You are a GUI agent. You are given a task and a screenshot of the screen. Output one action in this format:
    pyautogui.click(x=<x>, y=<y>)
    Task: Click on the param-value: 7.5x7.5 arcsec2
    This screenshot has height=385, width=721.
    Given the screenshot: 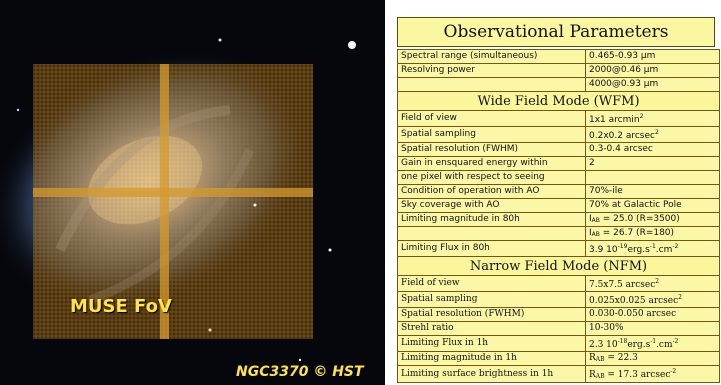 What is the action you would take?
    pyautogui.click(x=652, y=283)
    